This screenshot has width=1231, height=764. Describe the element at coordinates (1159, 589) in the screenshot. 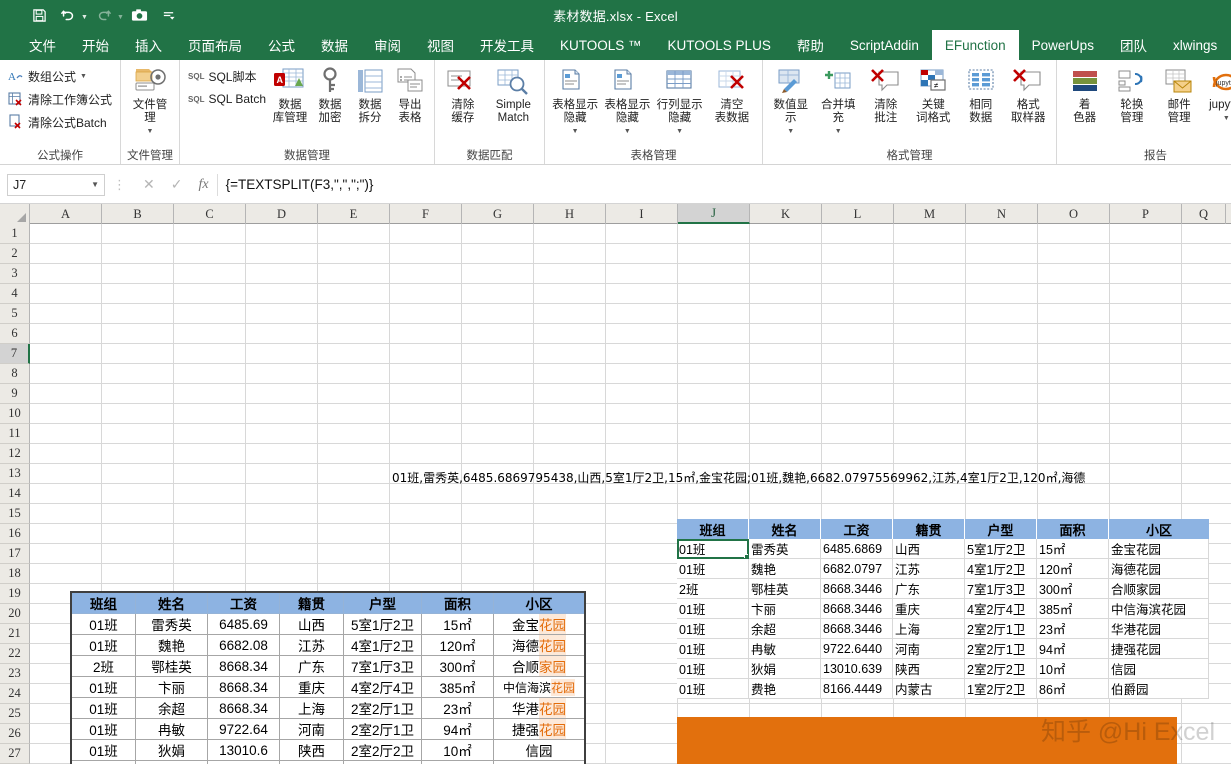

I see `output-cell: 合顺家园` at that location.